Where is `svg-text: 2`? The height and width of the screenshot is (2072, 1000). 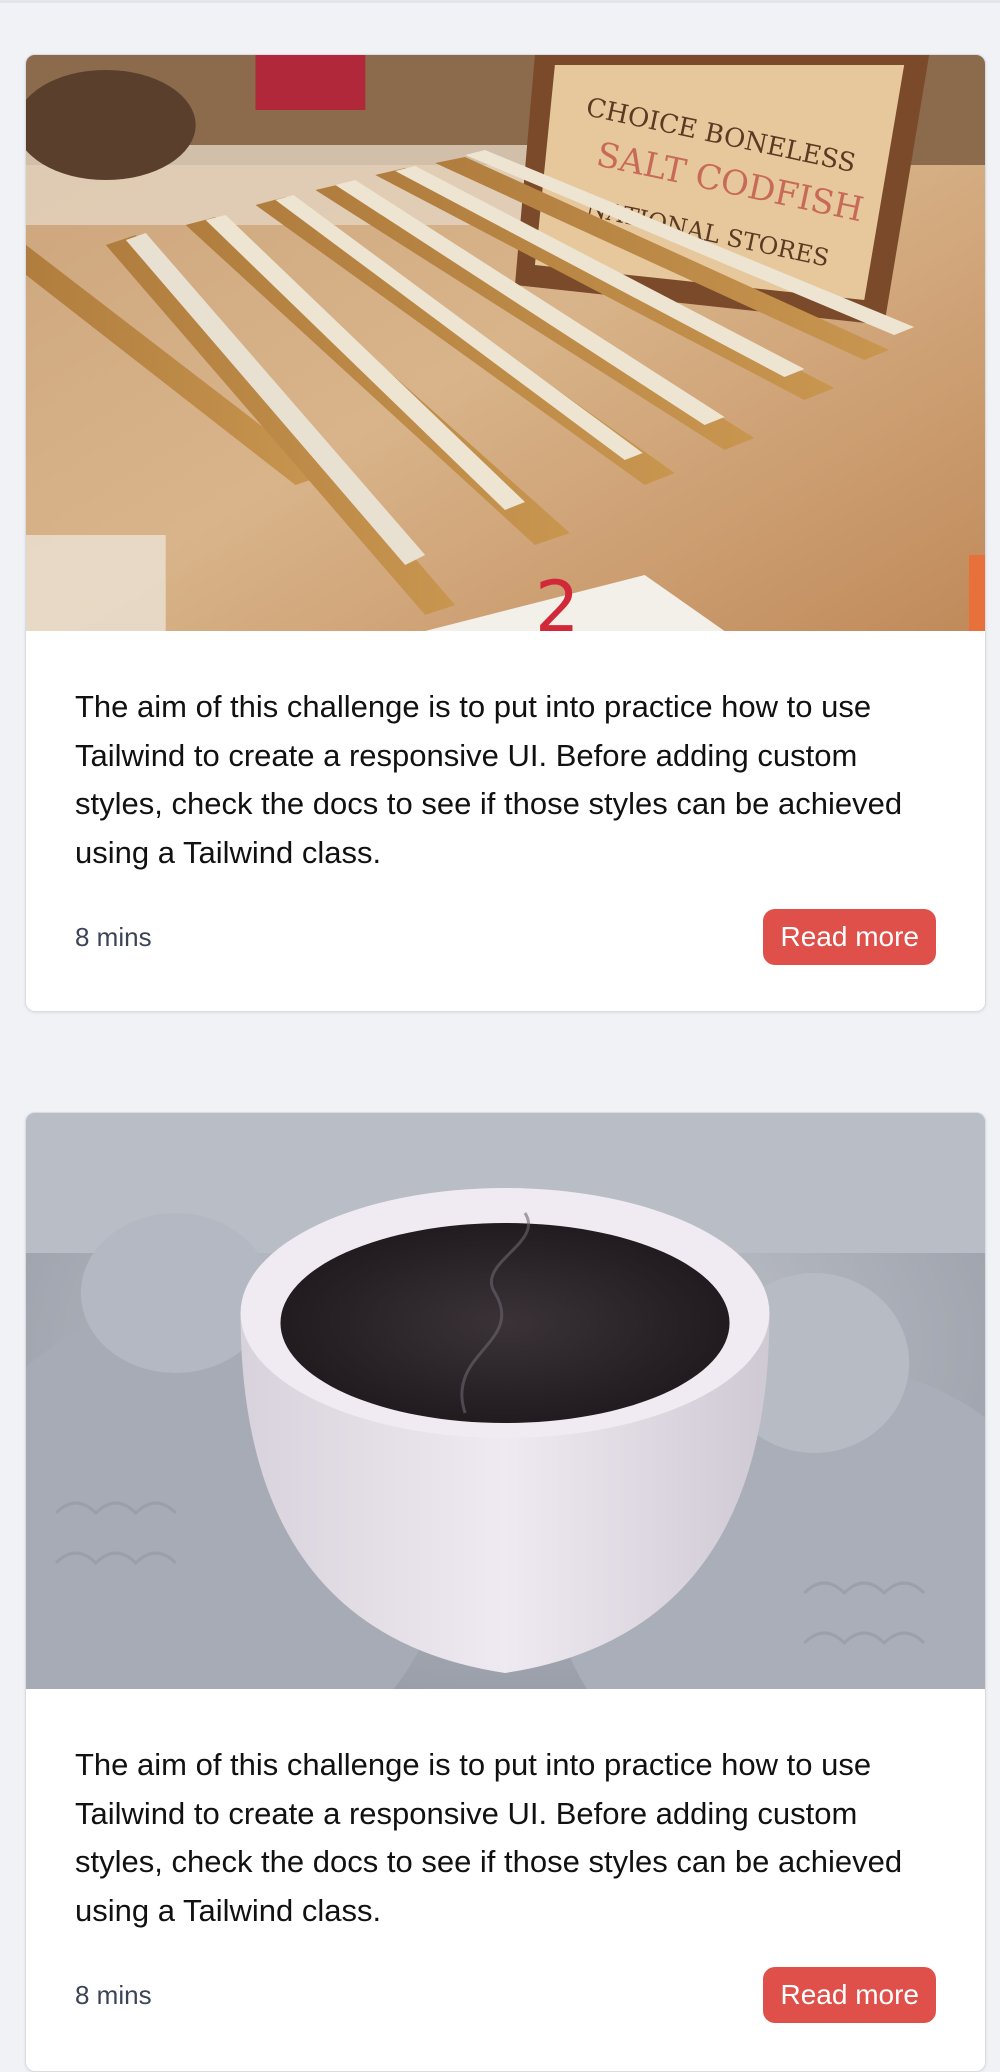 svg-text: 2 is located at coordinates (557, 599).